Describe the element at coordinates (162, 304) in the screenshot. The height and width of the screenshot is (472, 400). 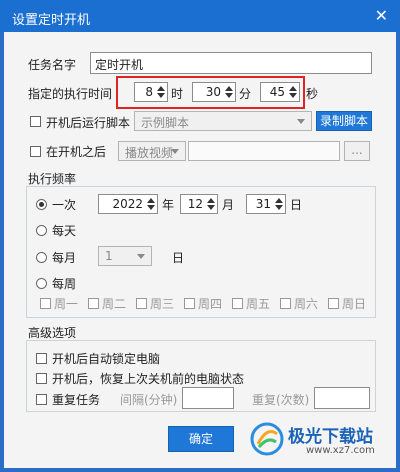
I see `weekday-label: 周三` at that location.